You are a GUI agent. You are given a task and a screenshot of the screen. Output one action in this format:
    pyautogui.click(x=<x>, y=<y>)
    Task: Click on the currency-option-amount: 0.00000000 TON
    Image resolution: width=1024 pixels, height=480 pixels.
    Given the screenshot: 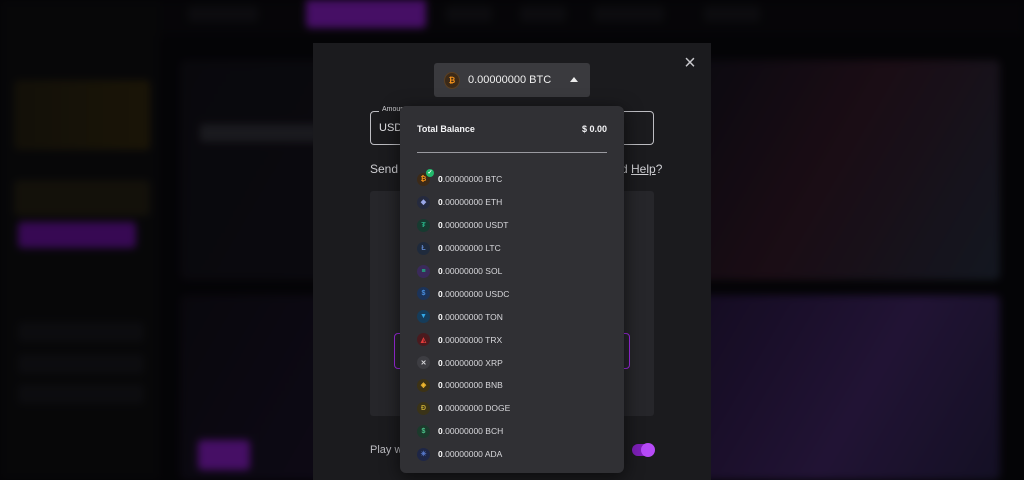 What is the action you would take?
    pyautogui.click(x=470, y=317)
    